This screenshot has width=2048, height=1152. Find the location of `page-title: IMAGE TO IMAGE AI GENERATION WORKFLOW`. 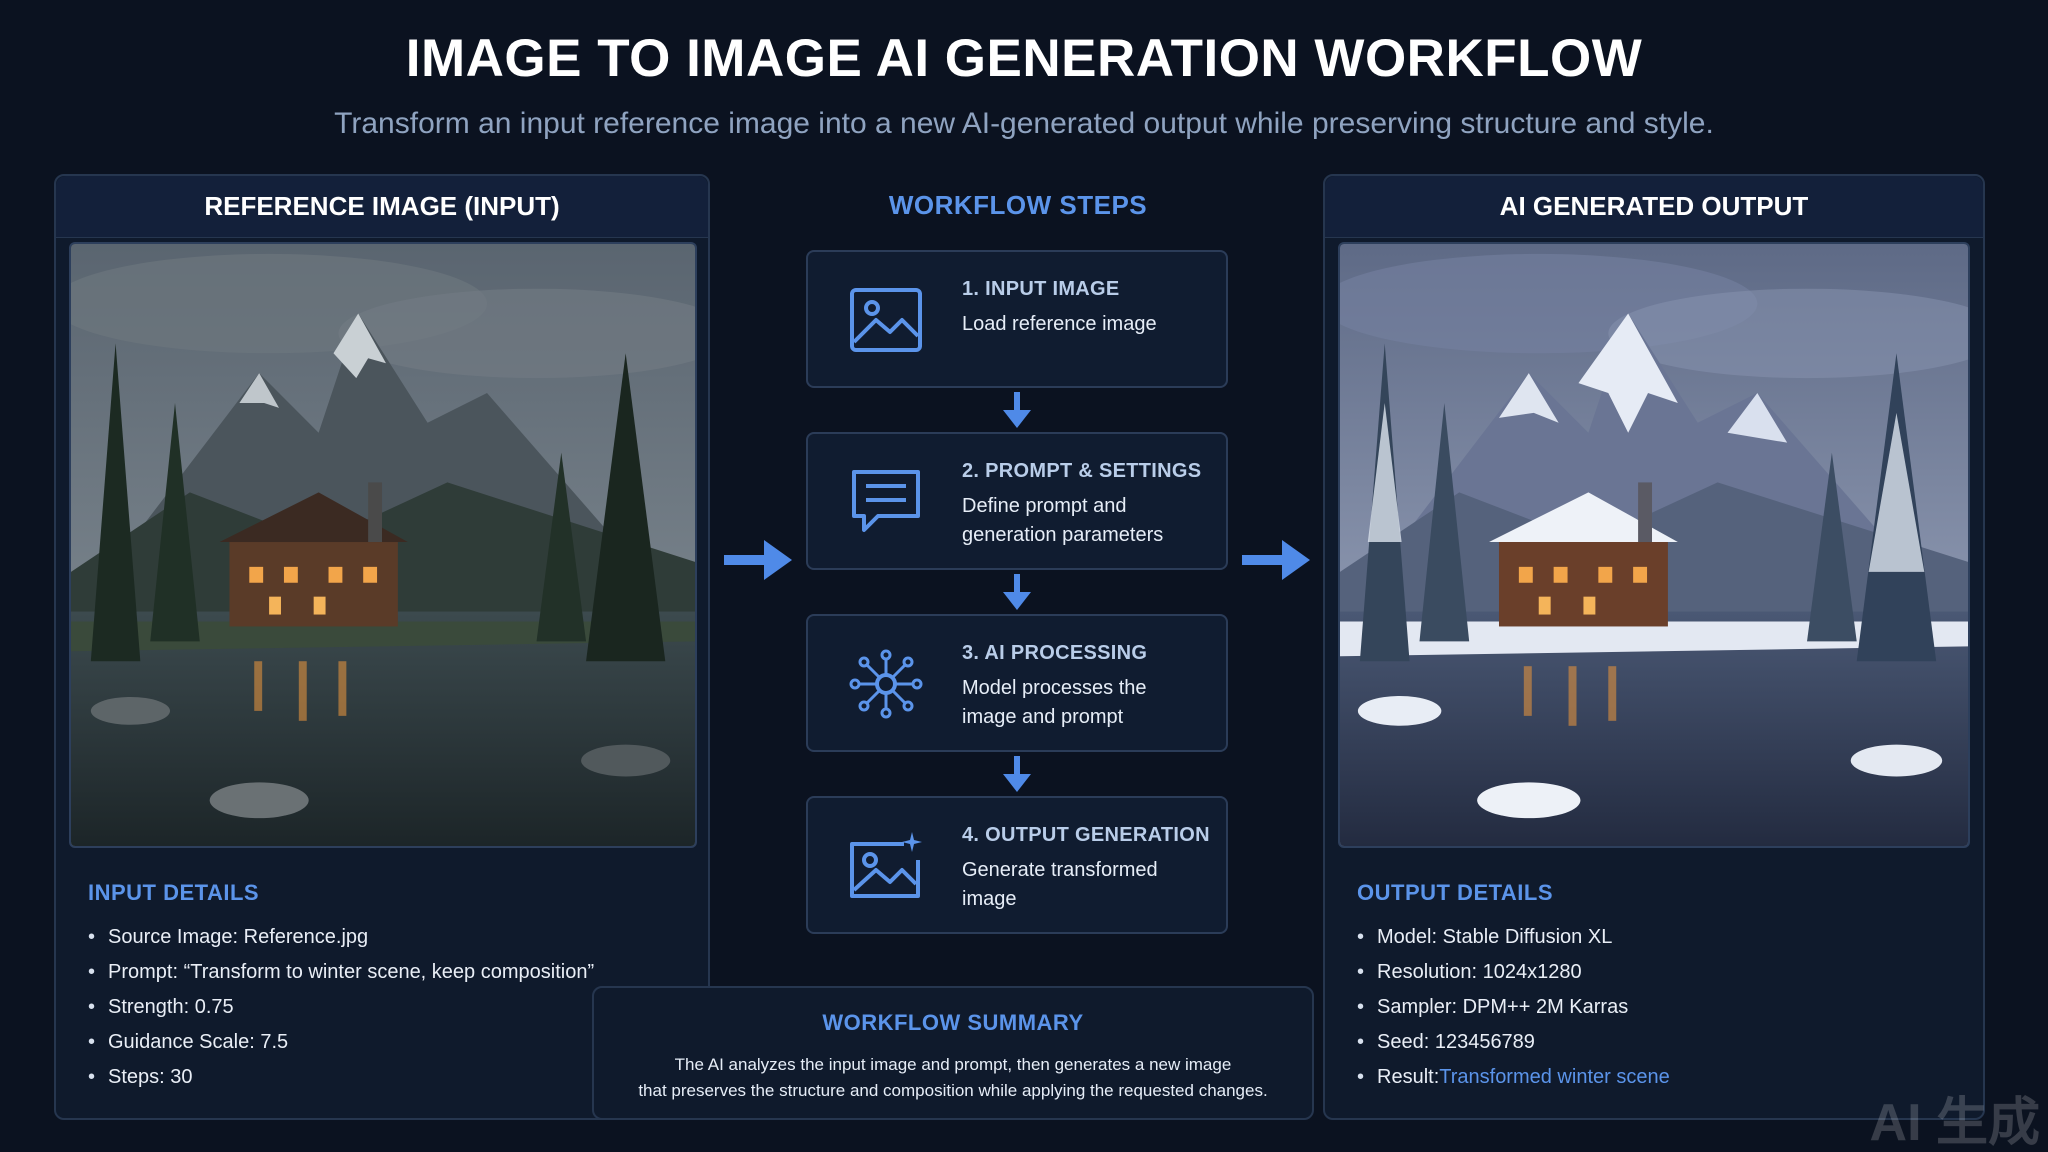

page-title: IMAGE TO IMAGE AI GENERATION WORKFLOW is located at coordinates (1024, 58).